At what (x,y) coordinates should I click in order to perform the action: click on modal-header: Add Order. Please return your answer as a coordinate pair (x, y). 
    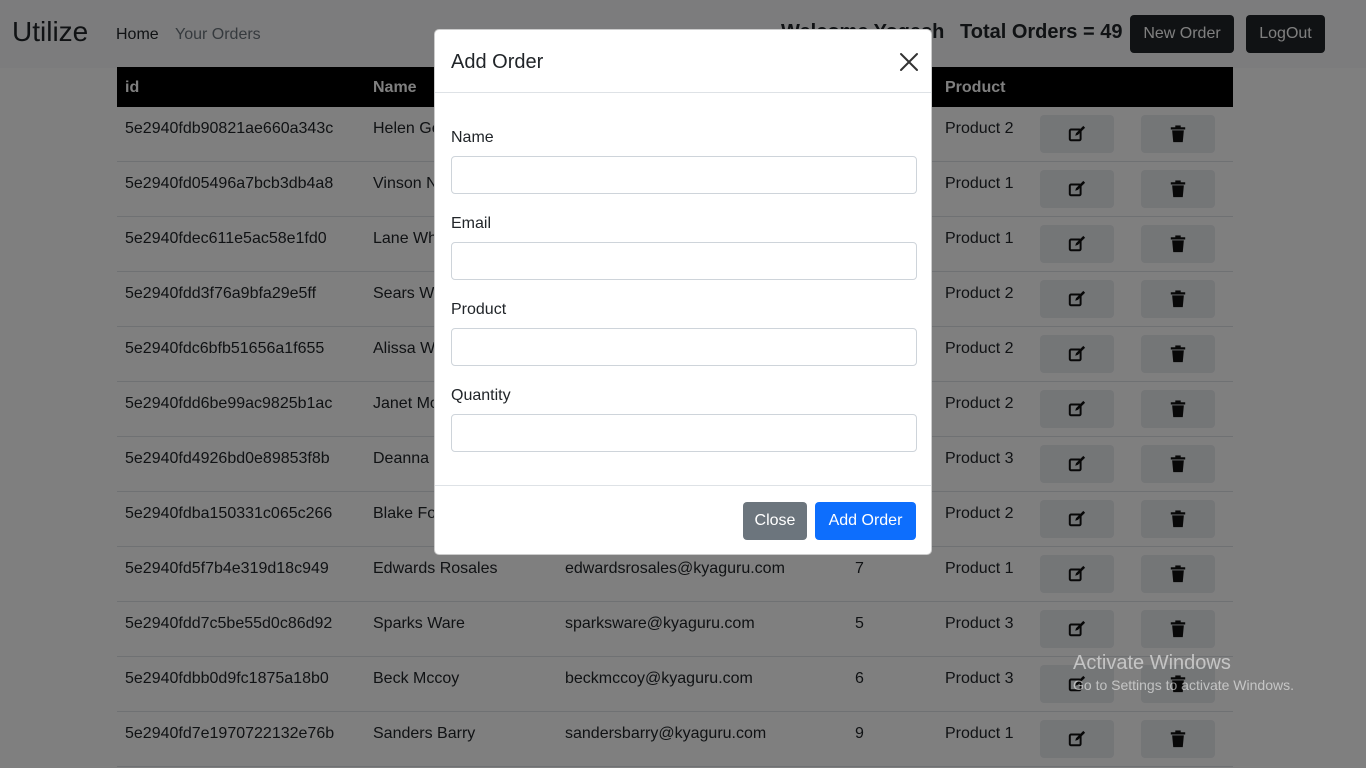
    Looking at the image, I should click on (683, 61).